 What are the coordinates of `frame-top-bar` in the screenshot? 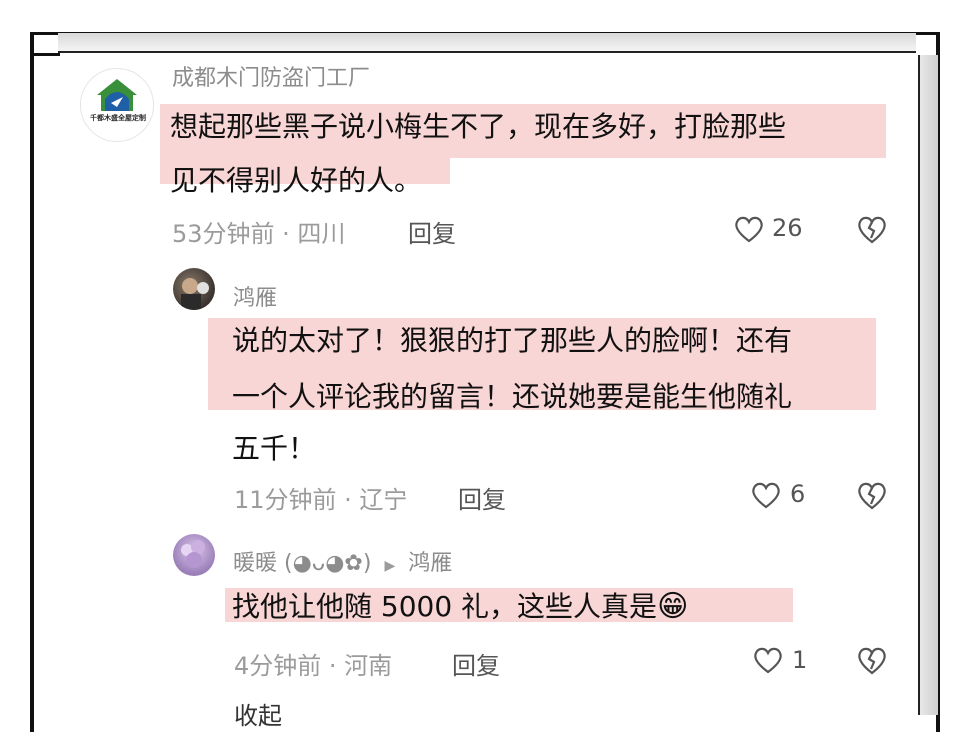 It's located at (487, 43).